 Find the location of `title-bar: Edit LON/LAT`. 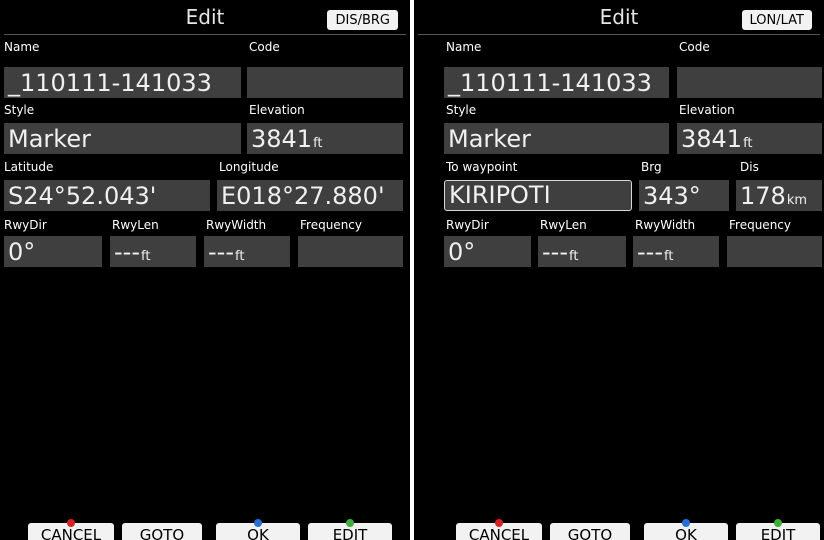

title-bar: Edit LON/LAT is located at coordinates (619, 17).